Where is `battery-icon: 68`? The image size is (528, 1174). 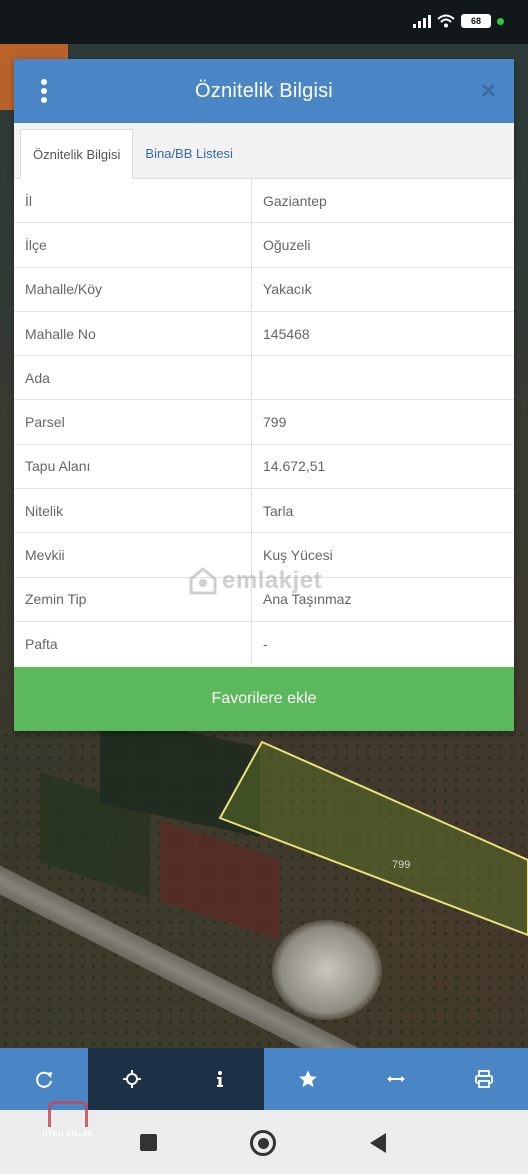
battery-icon: 68 is located at coordinates (476, 21).